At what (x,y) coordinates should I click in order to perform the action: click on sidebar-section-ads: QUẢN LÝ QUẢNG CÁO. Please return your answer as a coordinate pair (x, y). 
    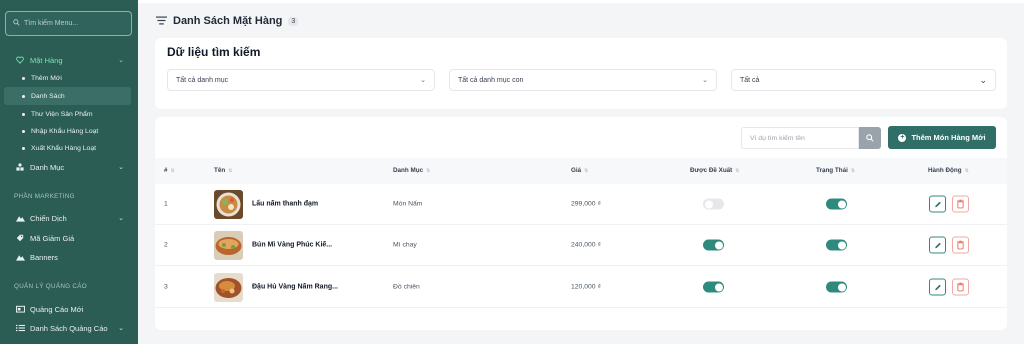
    Looking at the image, I should click on (50, 286).